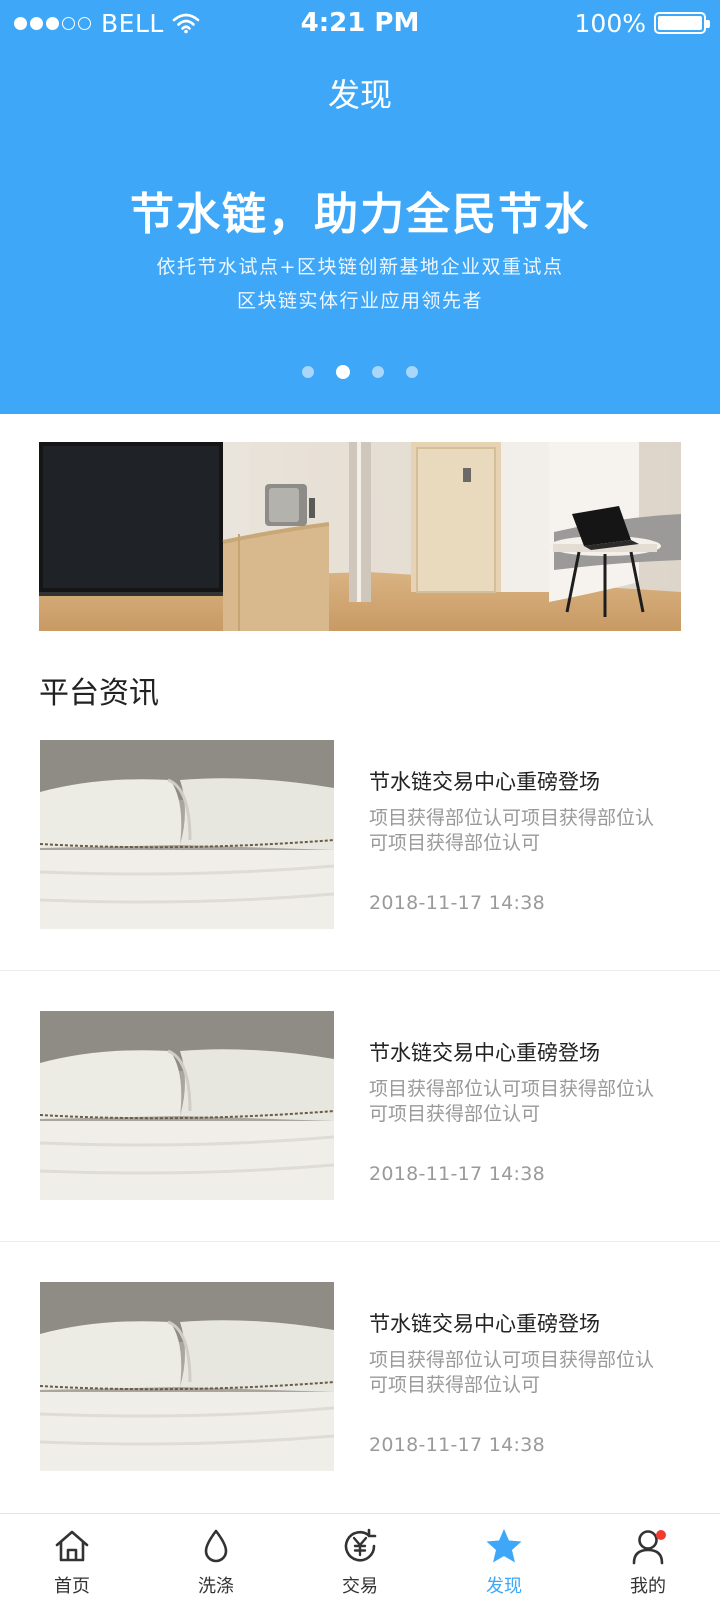  What do you see at coordinates (360, 1586) in the screenshot?
I see `tab-label: 交易` at bounding box center [360, 1586].